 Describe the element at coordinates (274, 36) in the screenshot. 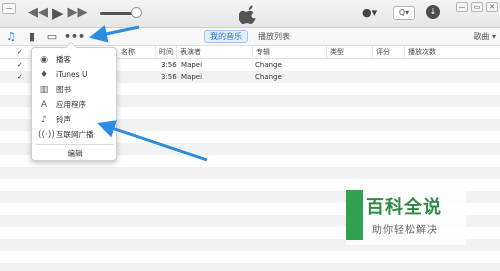

I see `tab-playlists: 播放列表` at that location.